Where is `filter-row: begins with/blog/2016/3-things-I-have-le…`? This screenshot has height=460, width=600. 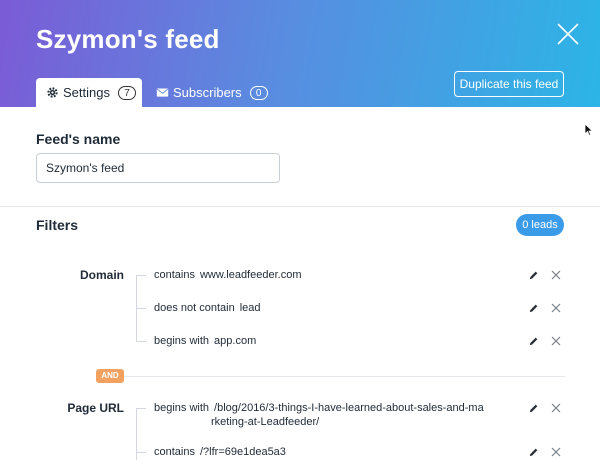
filter-row: begins with/blog/2016/3-things-I-have-le… is located at coordinates (319, 408).